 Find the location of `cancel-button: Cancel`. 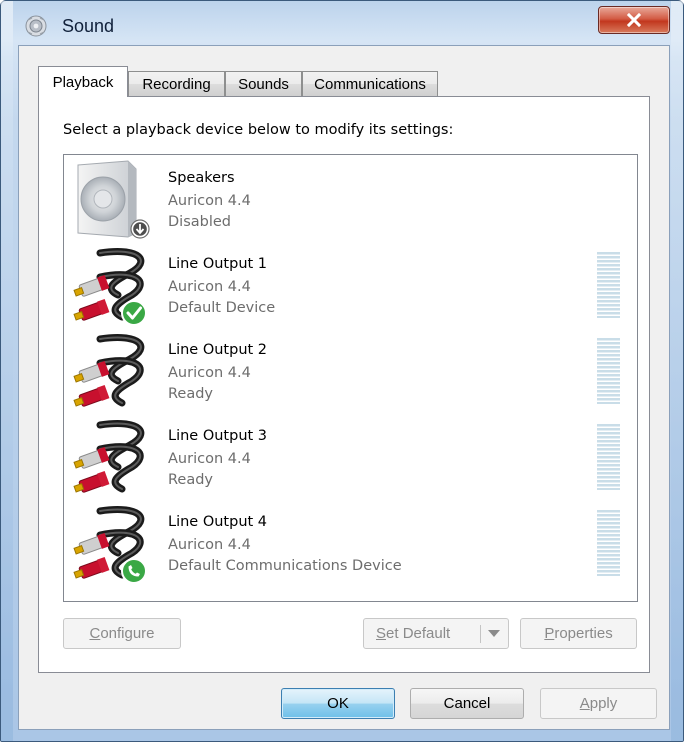

cancel-button: Cancel is located at coordinates (467, 703).